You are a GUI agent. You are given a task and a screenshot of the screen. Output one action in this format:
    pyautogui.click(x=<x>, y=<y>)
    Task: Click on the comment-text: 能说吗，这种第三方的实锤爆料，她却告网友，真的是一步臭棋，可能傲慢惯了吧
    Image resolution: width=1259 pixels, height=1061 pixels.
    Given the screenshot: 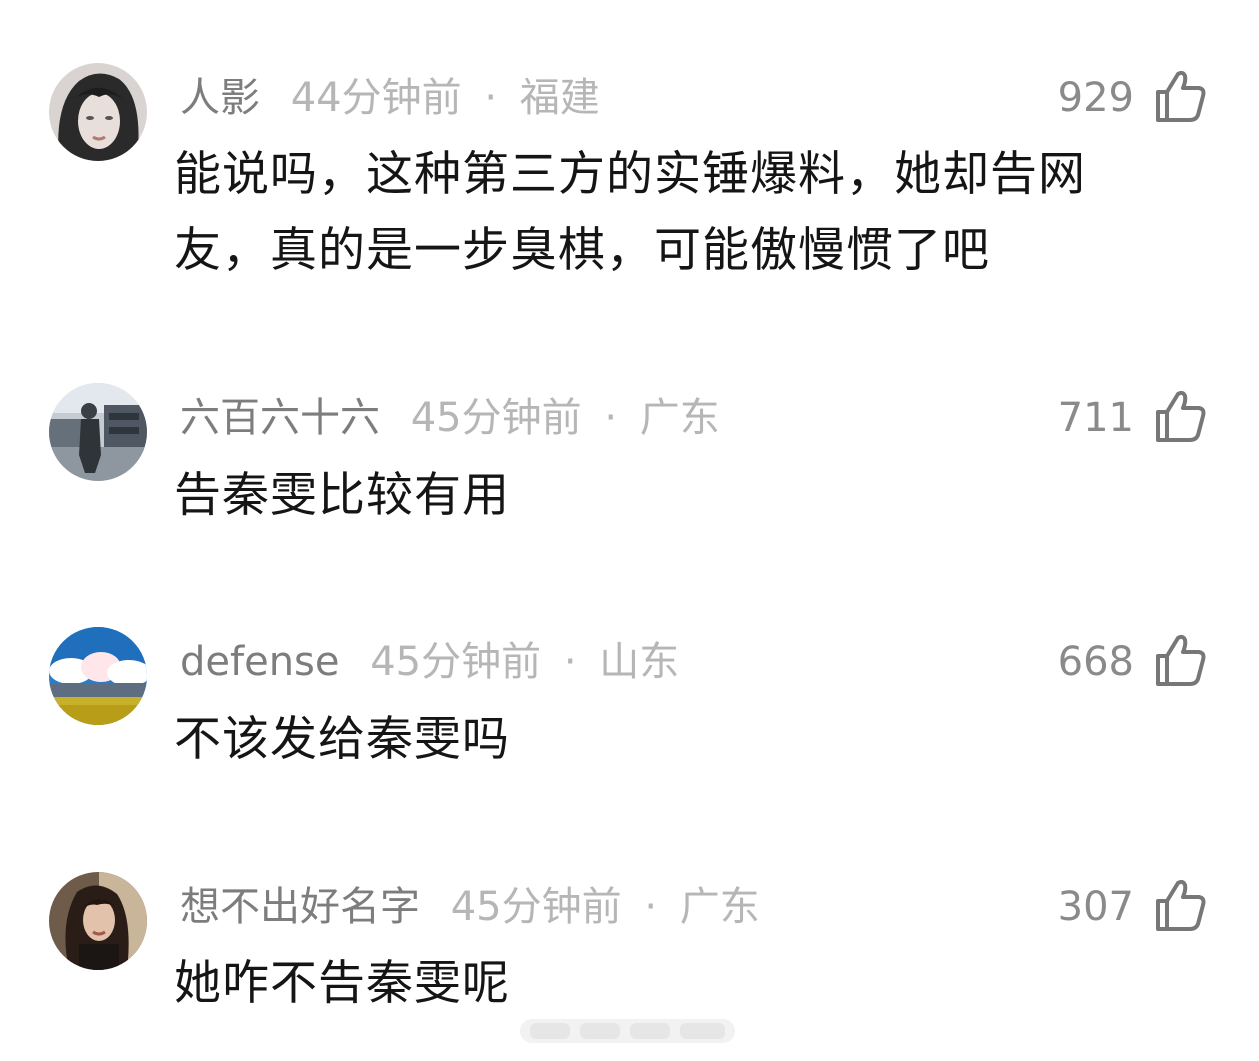 What is the action you would take?
    pyautogui.click(x=630, y=212)
    